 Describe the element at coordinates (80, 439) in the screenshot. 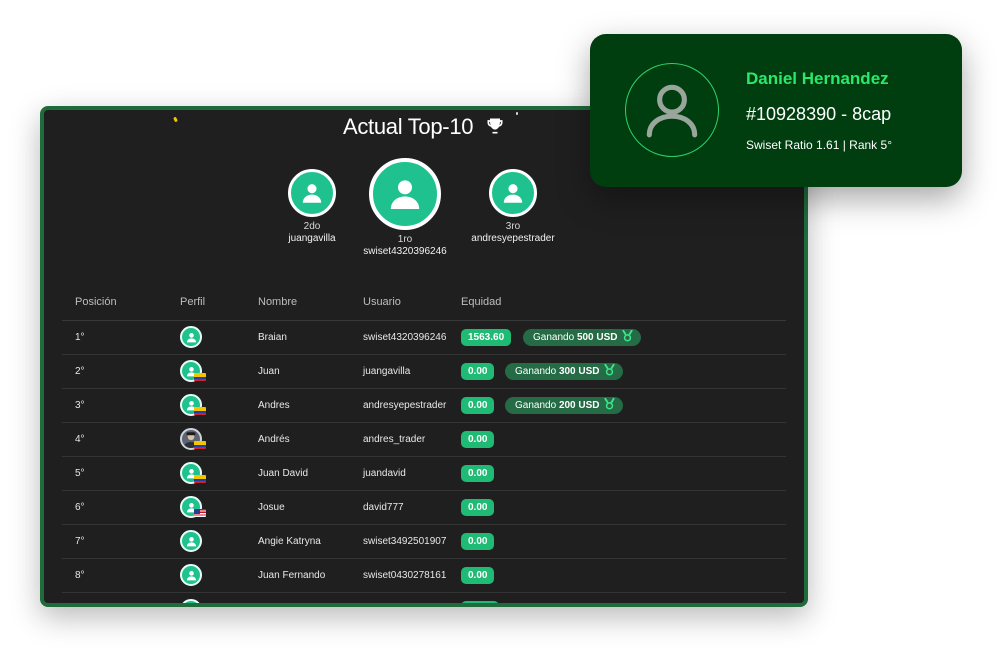

I see `row-position: 4°` at that location.